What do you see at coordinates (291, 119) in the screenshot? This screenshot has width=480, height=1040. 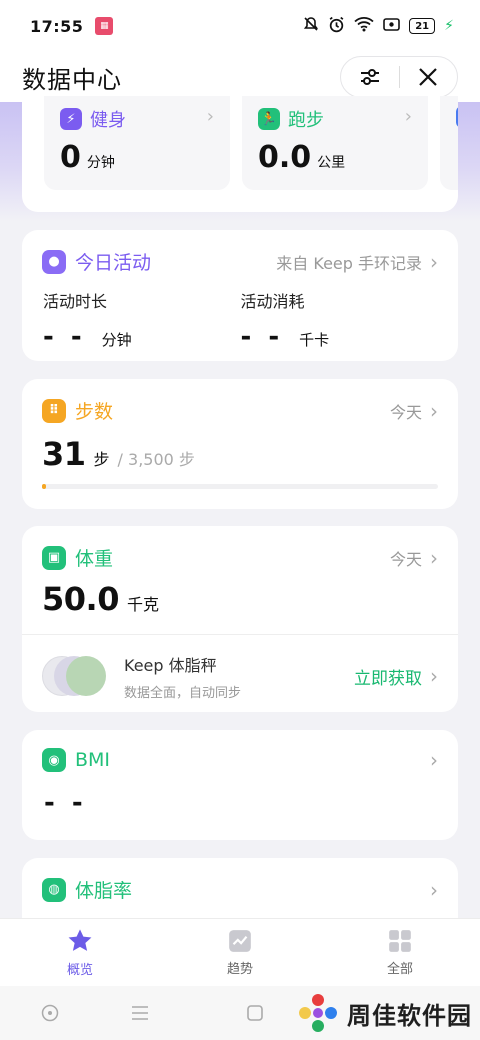 I see `sport-tile-header: 🏃 跑步` at bounding box center [291, 119].